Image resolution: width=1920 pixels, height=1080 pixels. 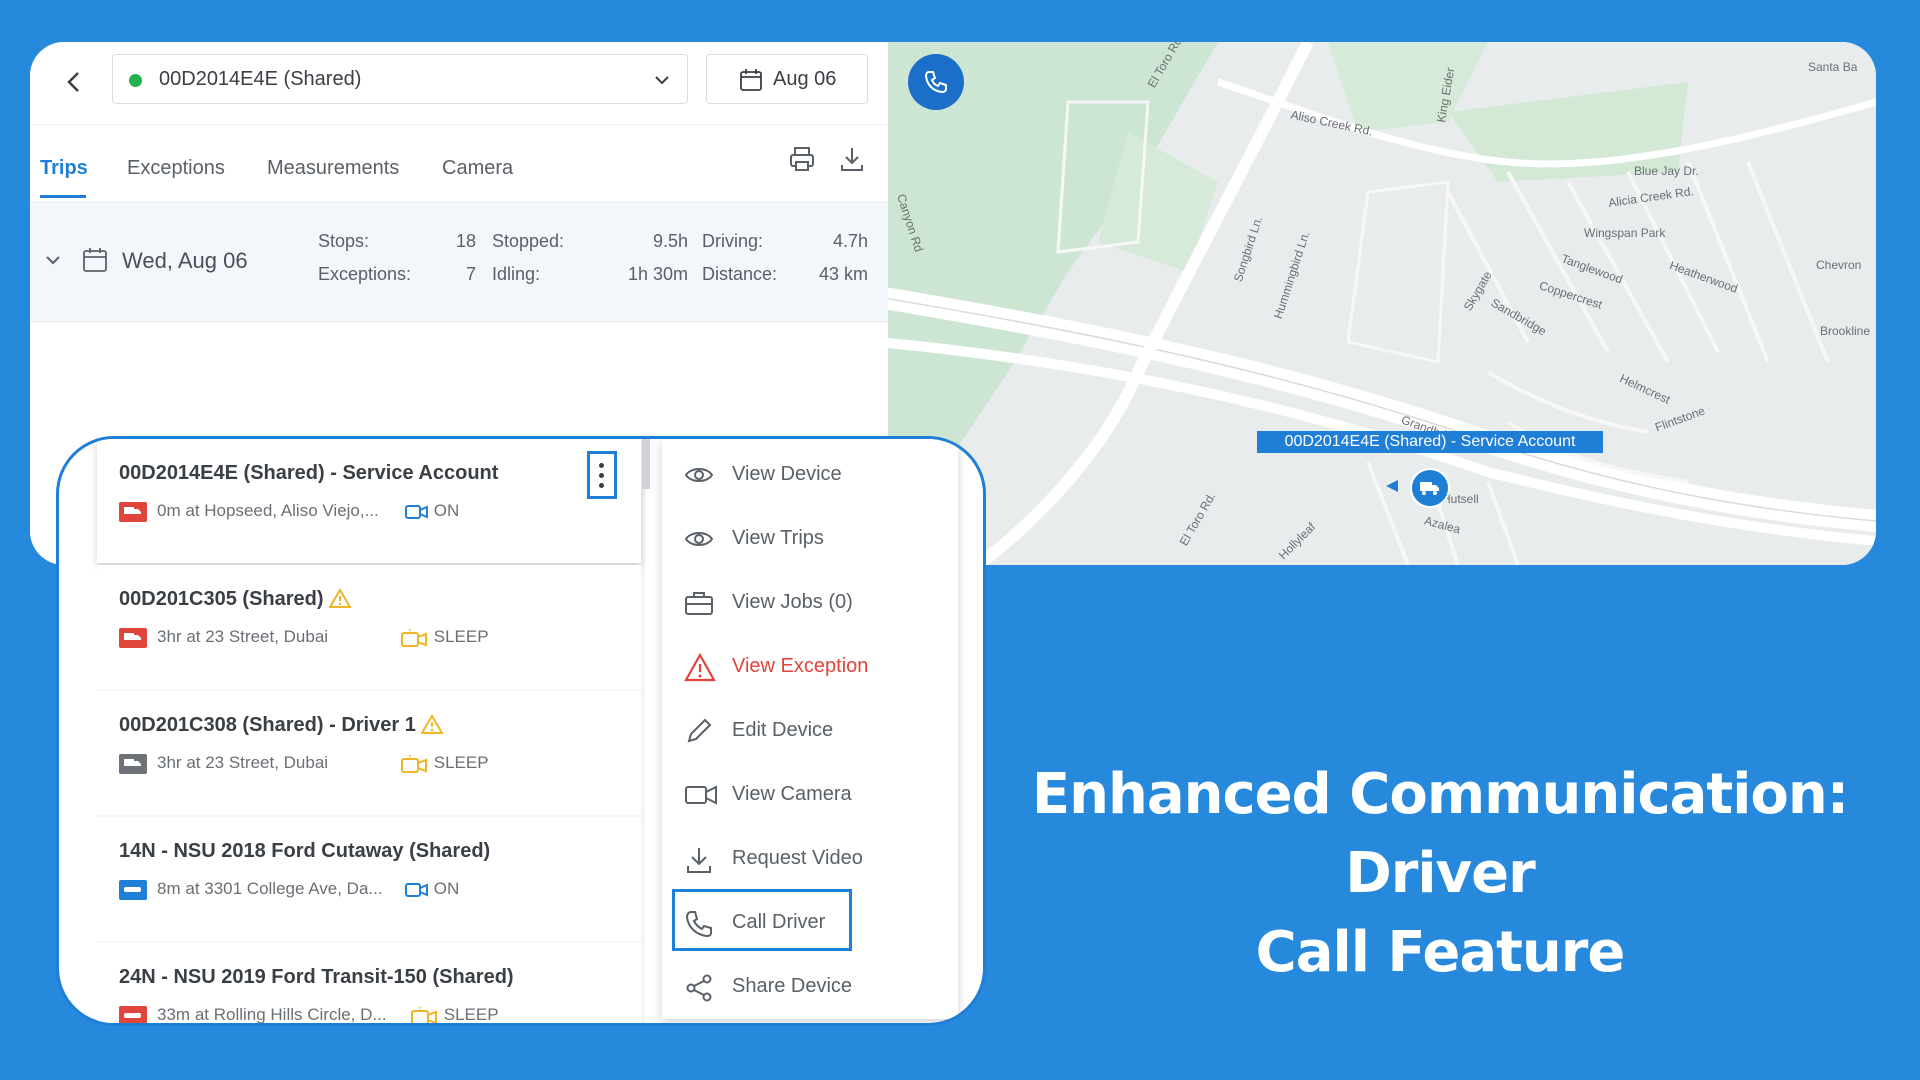 I want to click on day-date: Wed, Aug 06, so click(x=185, y=260).